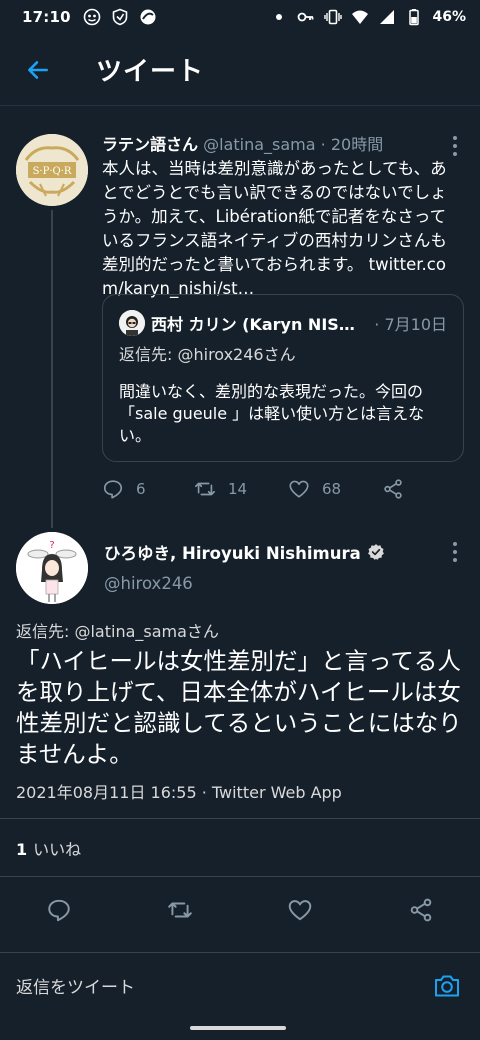  What do you see at coordinates (141, 489) in the screenshot?
I see `reply-count: 6` at bounding box center [141, 489].